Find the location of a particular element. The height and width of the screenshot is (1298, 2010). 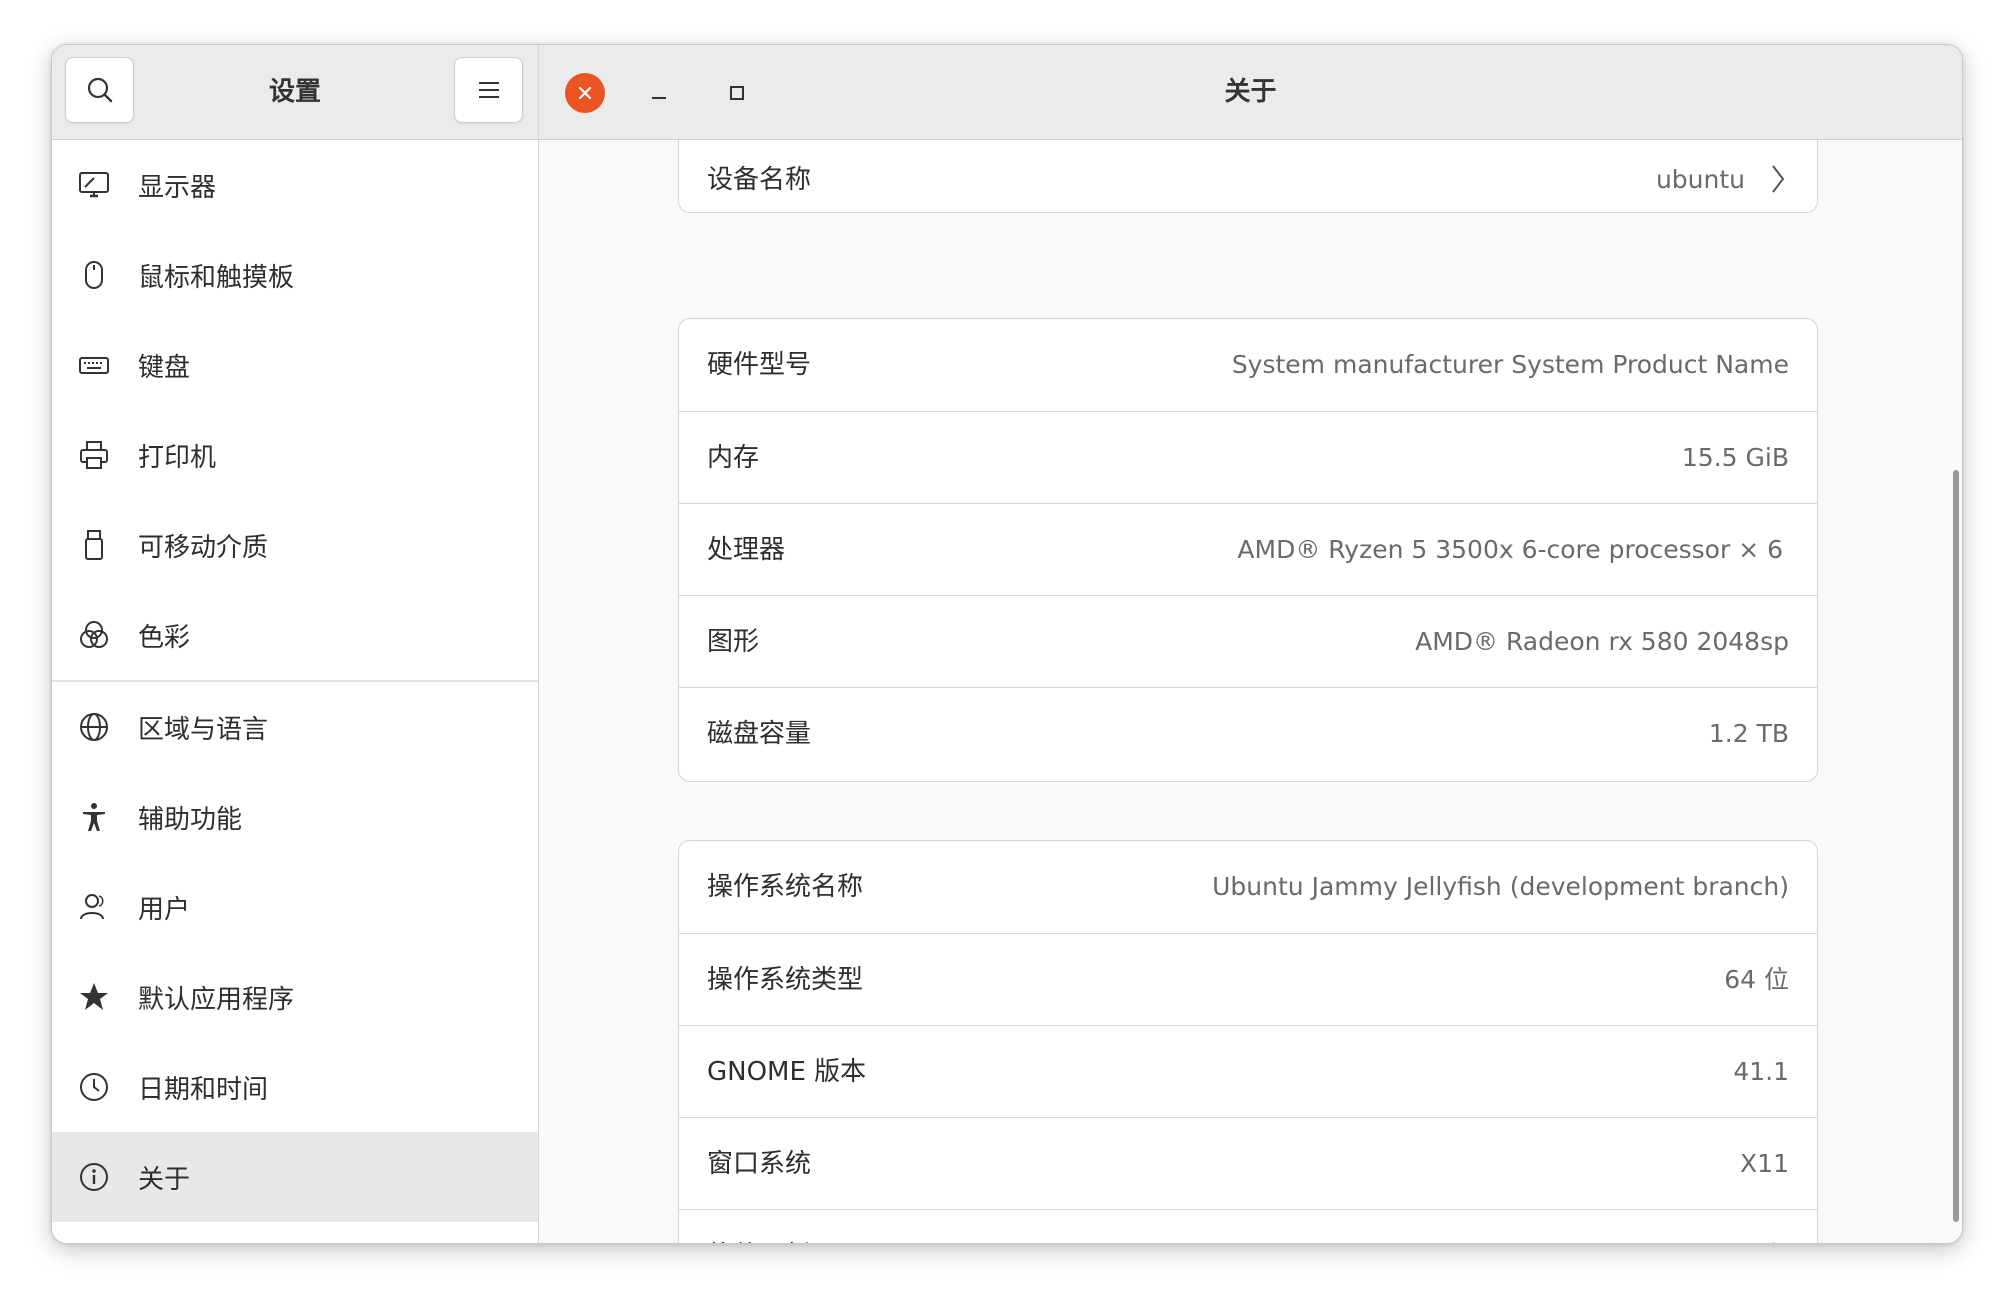

sidebar-item-removable-media: 可移动介质 is located at coordinates (295, 545).